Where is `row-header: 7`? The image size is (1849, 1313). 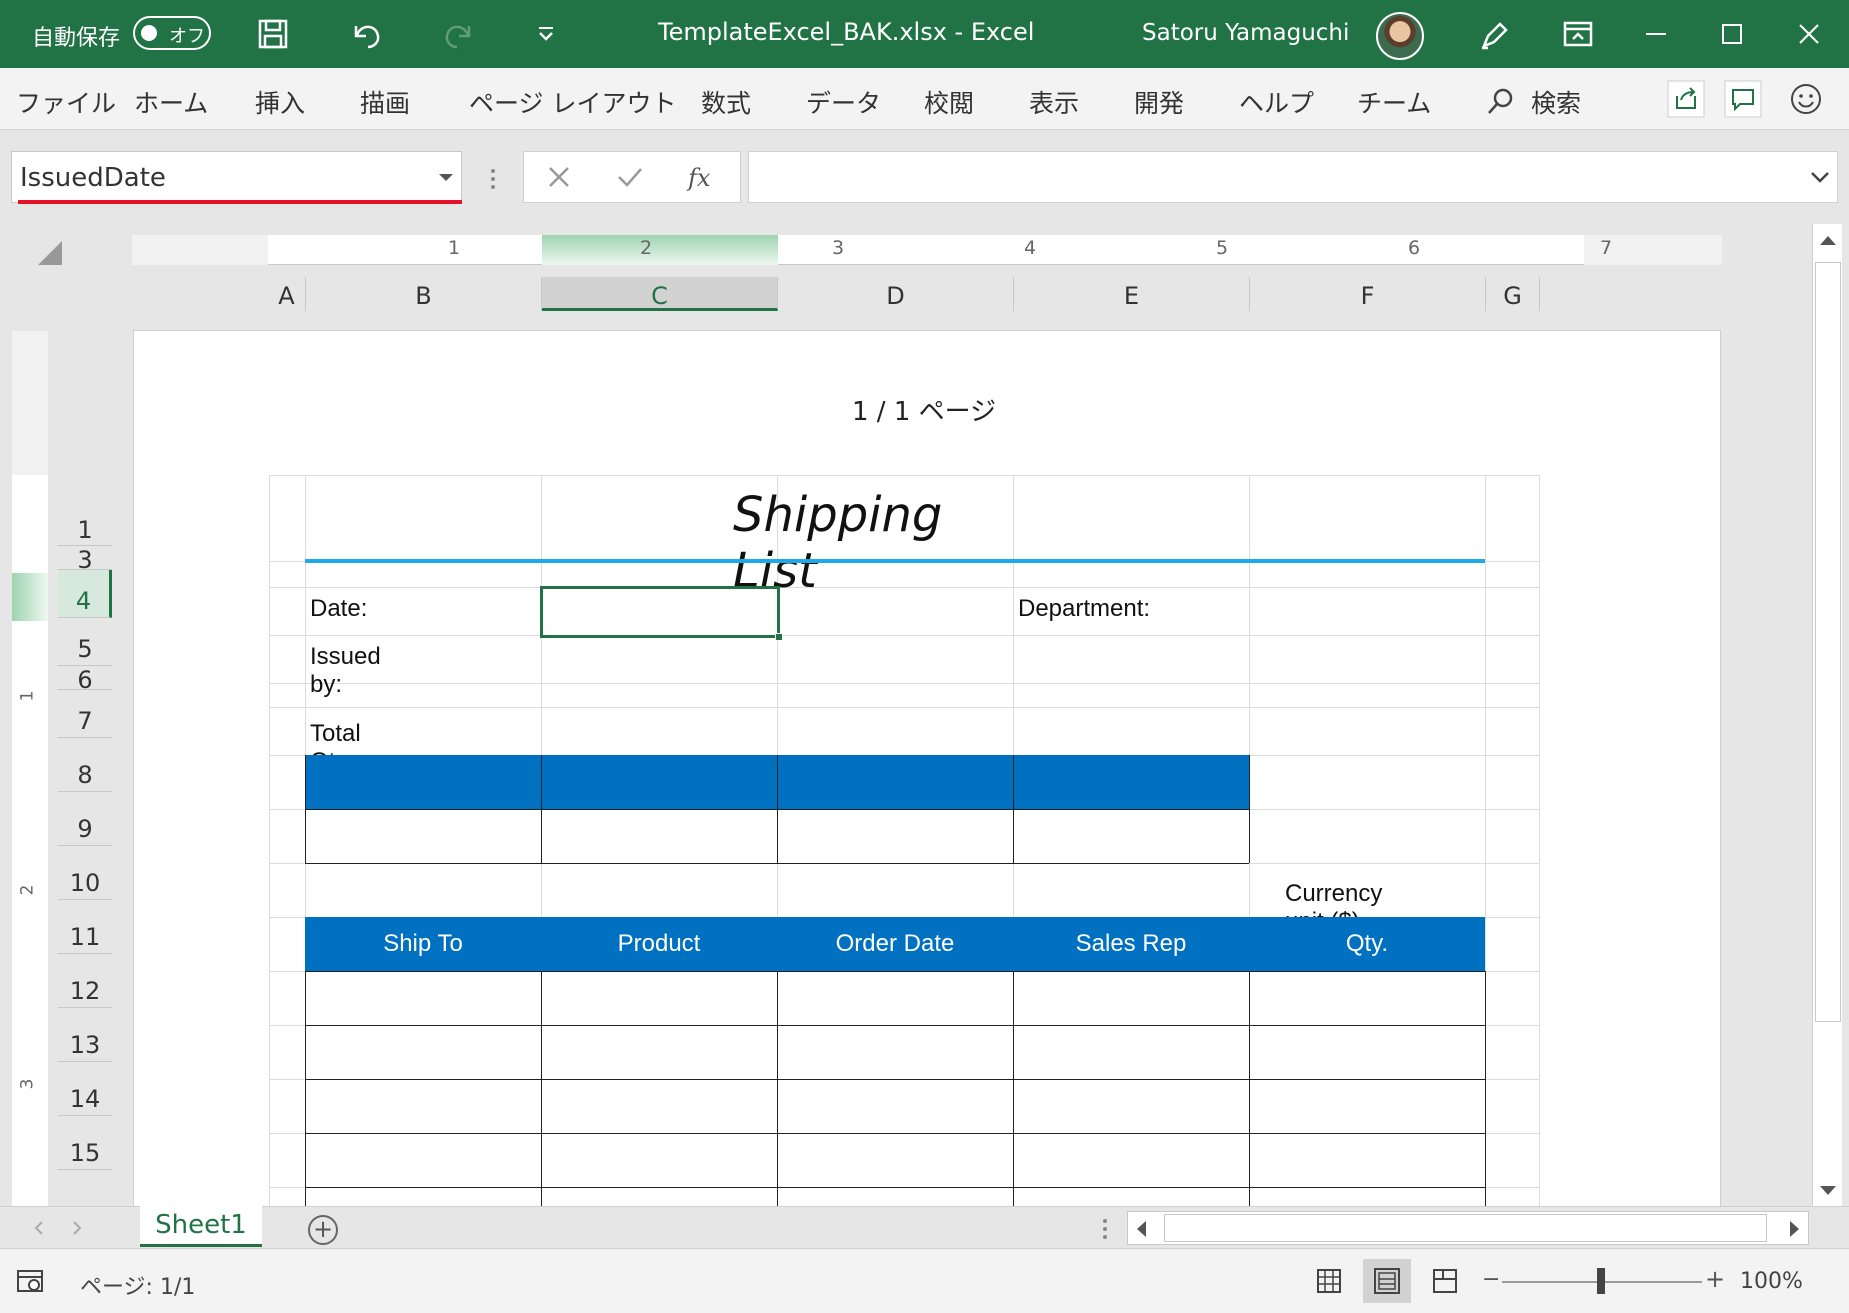 row-header: 7 is located at coordinates (85, 714).